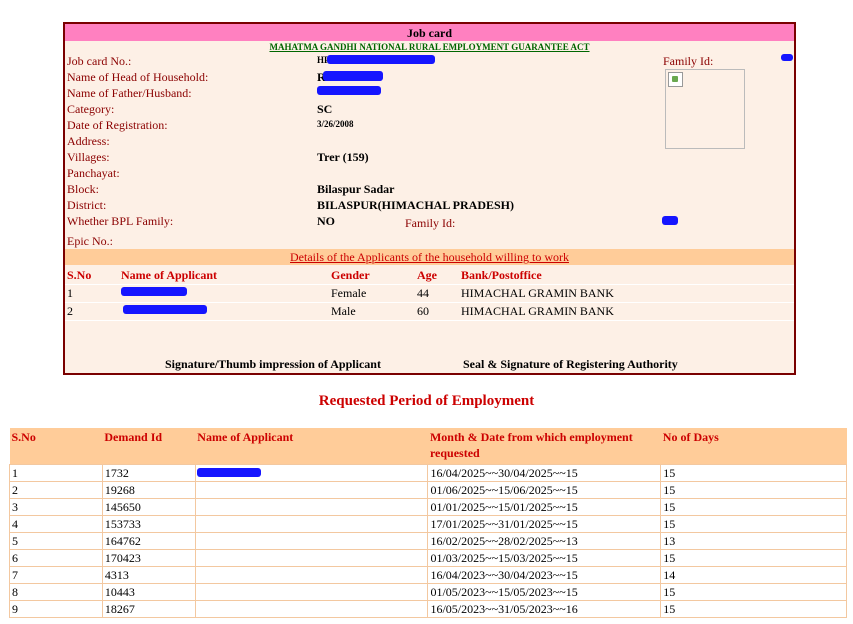 The width and height of the screenshot is (853, 624). Describe the element at coordinates (117, 125) in the screenshot. I see `registration-date-label: Date of Registration:` at that location.